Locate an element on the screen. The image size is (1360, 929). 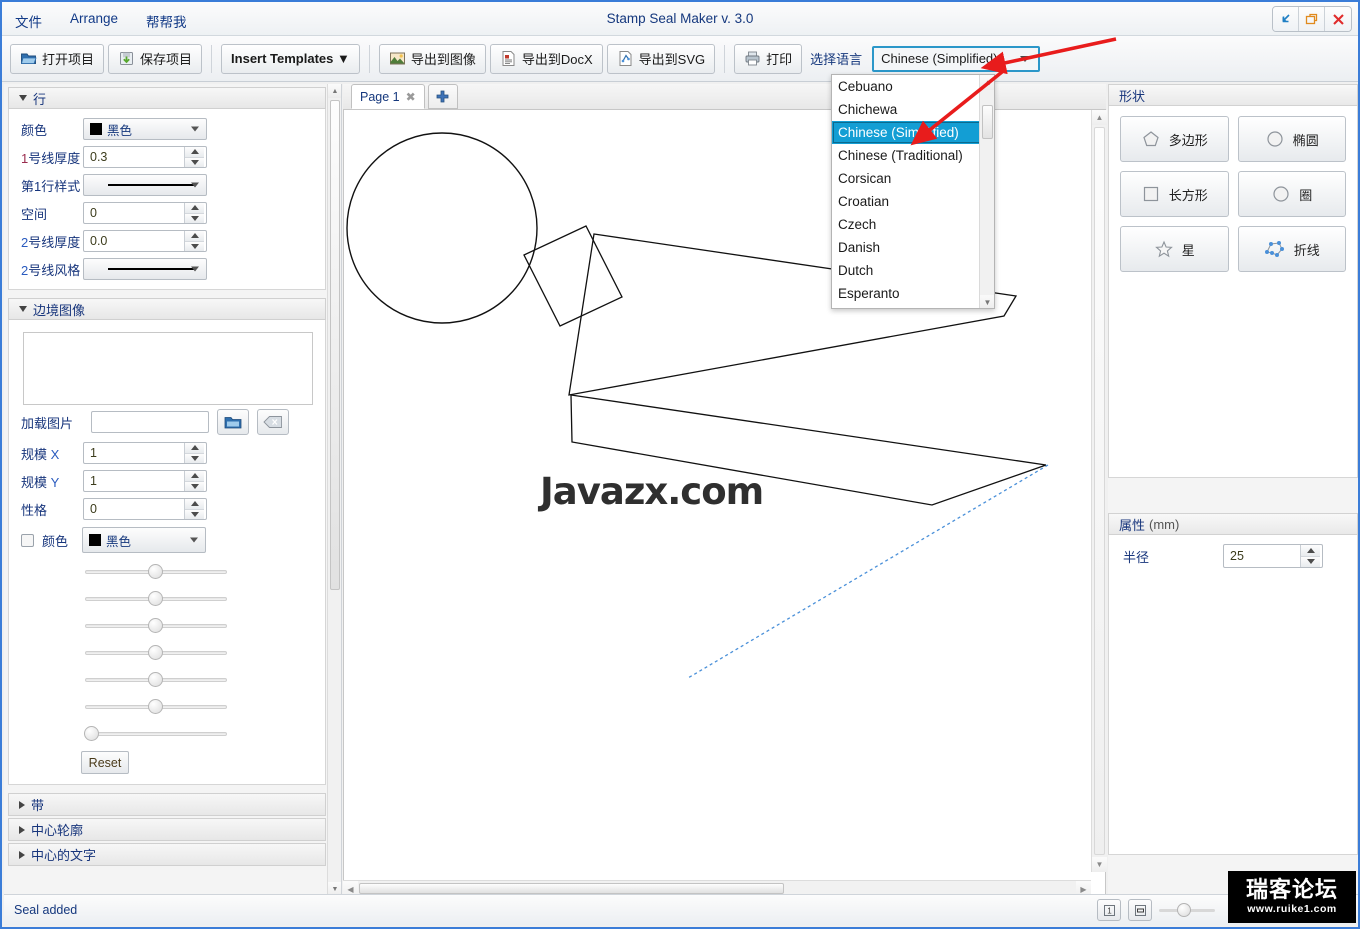
language-option: Croatian is located at coordinates (906, 201).